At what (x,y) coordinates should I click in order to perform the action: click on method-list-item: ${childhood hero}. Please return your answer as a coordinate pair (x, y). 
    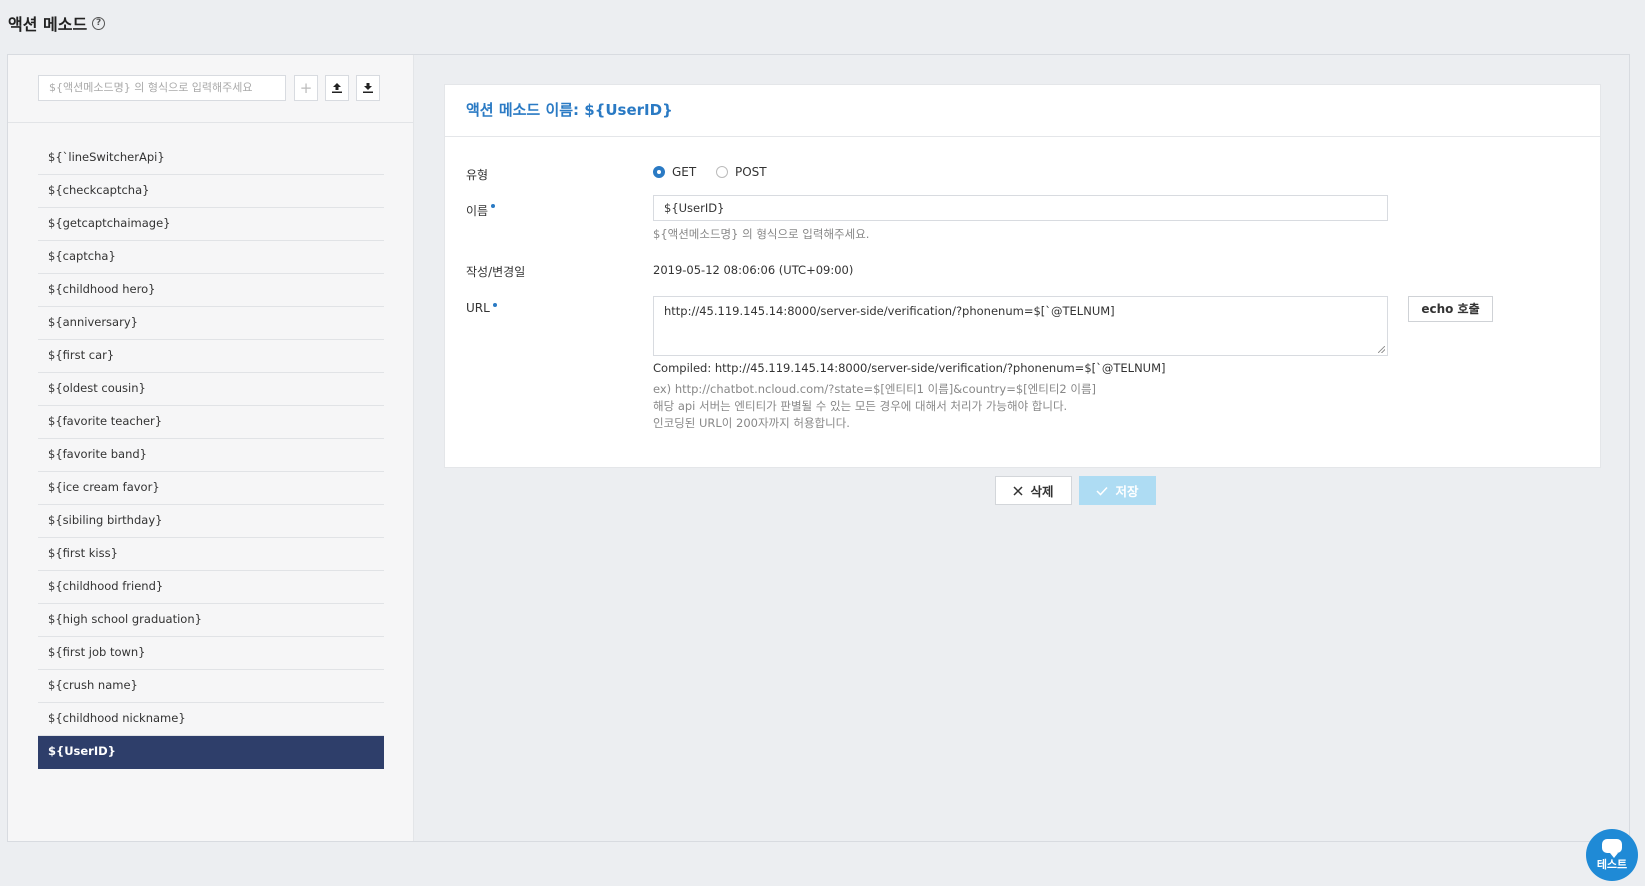
    Looking at the image, I should click on (211, 290).